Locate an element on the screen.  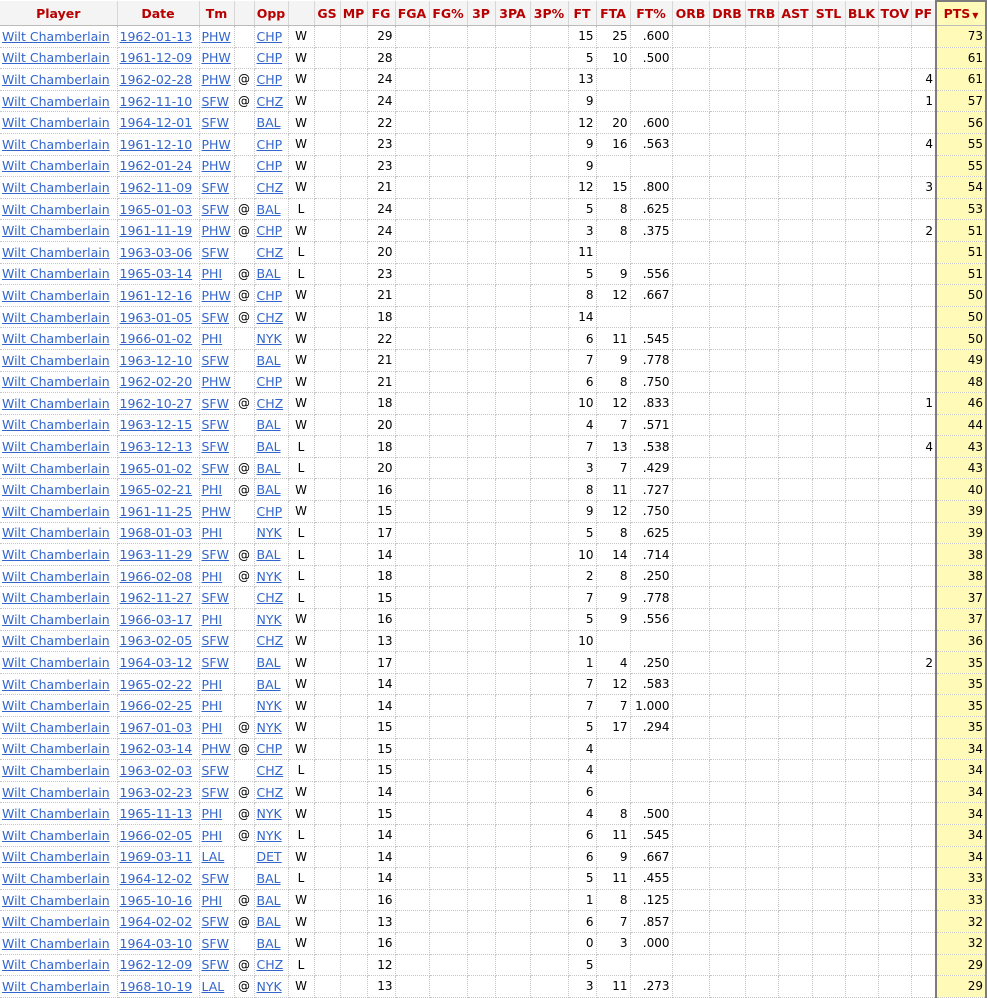
date-link: 1966-02-08 is located at coordinates (156, 576).